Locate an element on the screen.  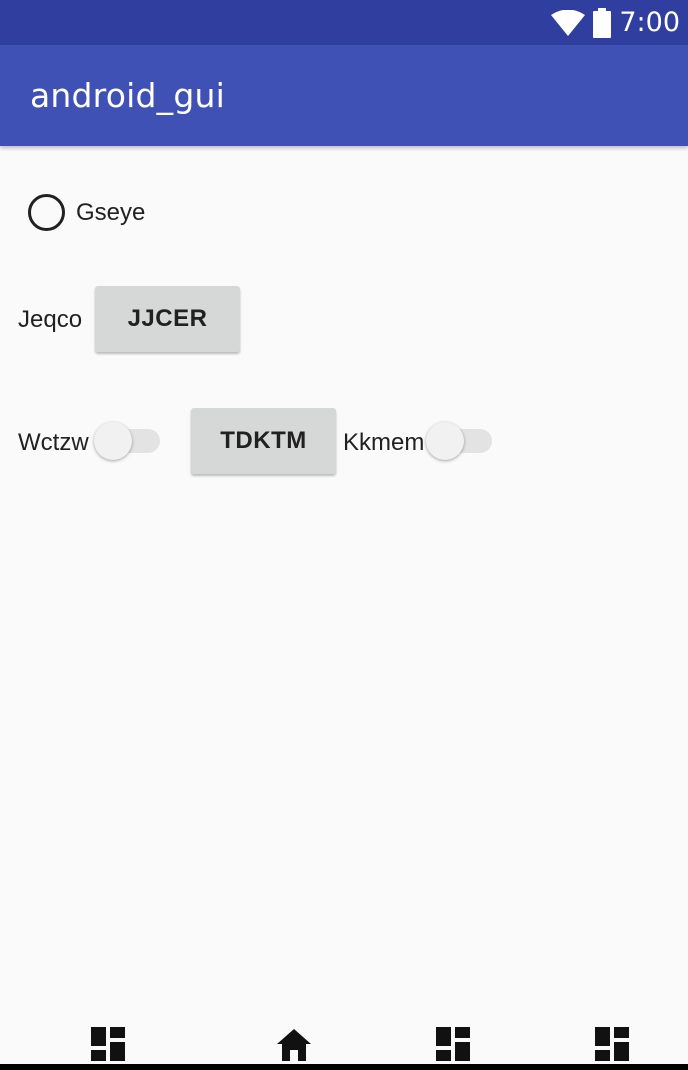
wctzw-switch is located at coordinates (127, 441).